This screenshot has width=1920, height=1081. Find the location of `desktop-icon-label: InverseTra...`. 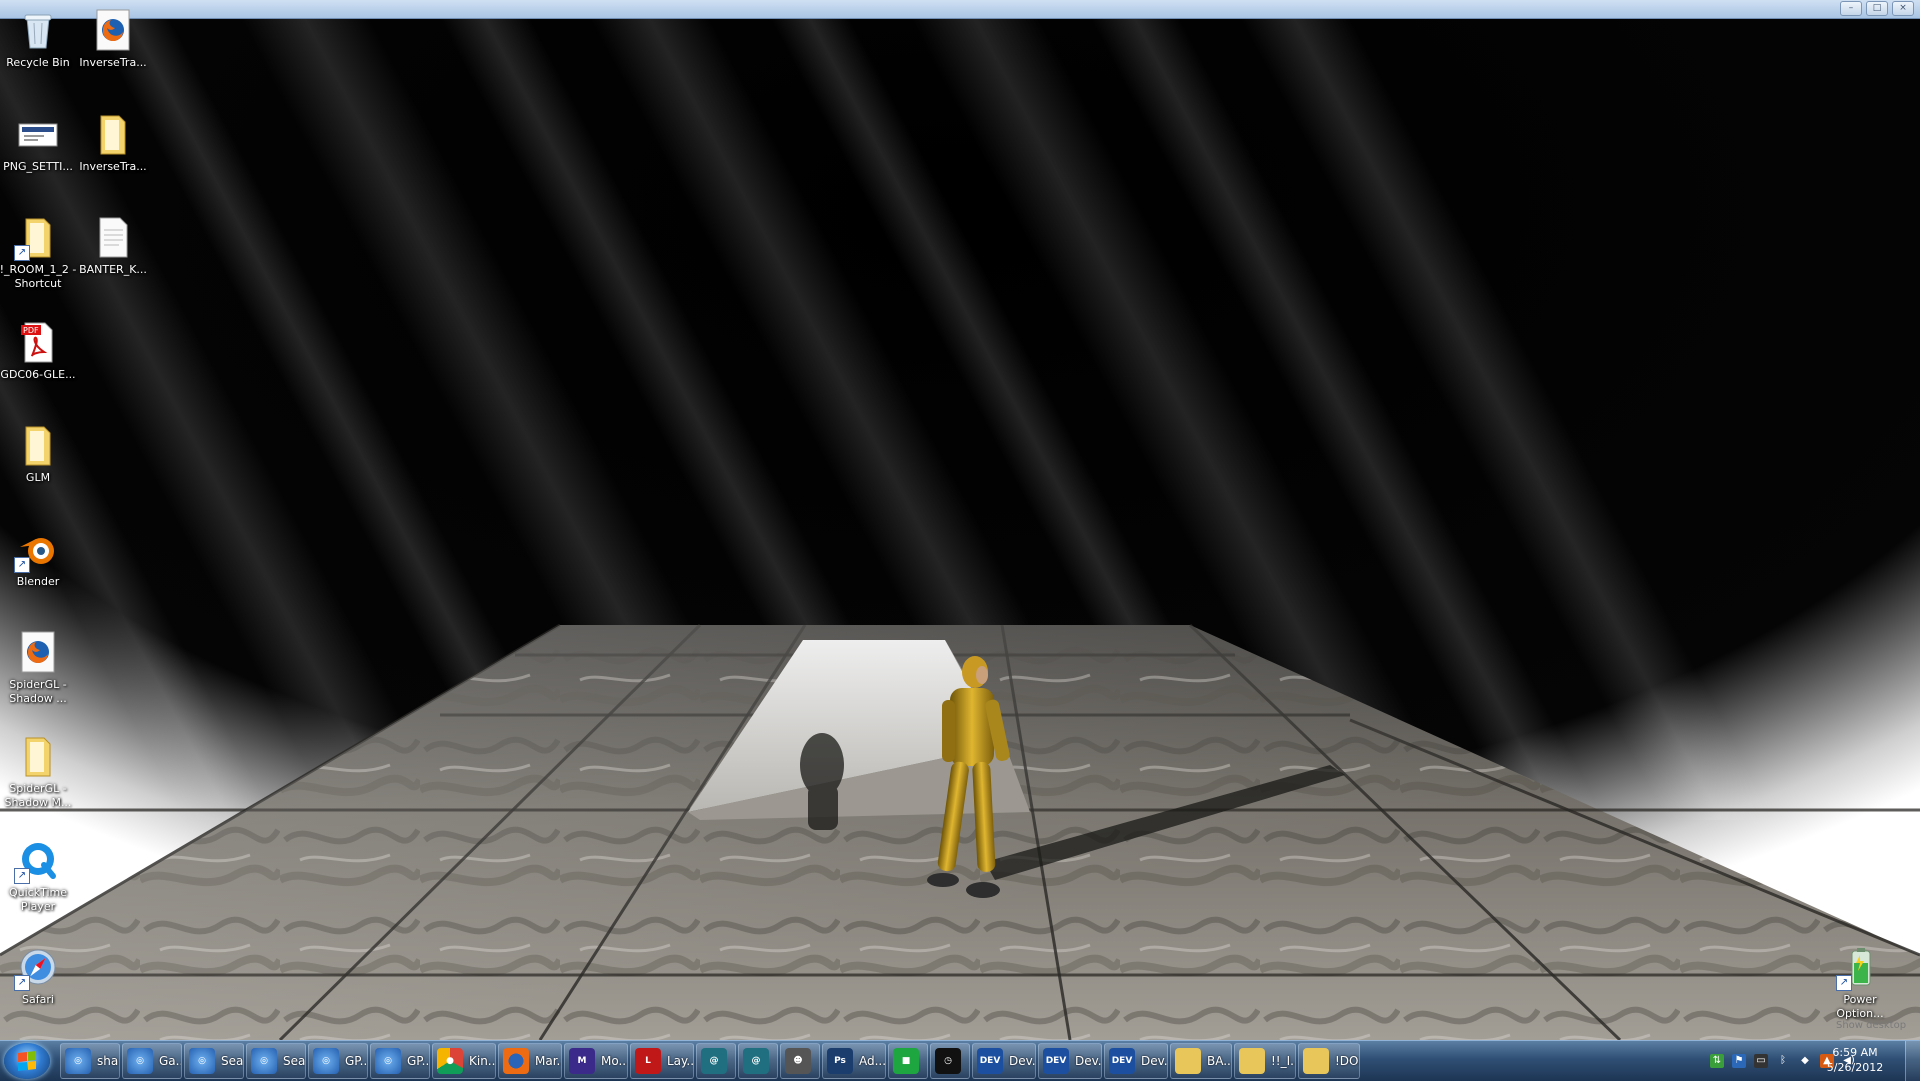

desktop-icon-label: InverseTra... is located at coordinates (113, 166).